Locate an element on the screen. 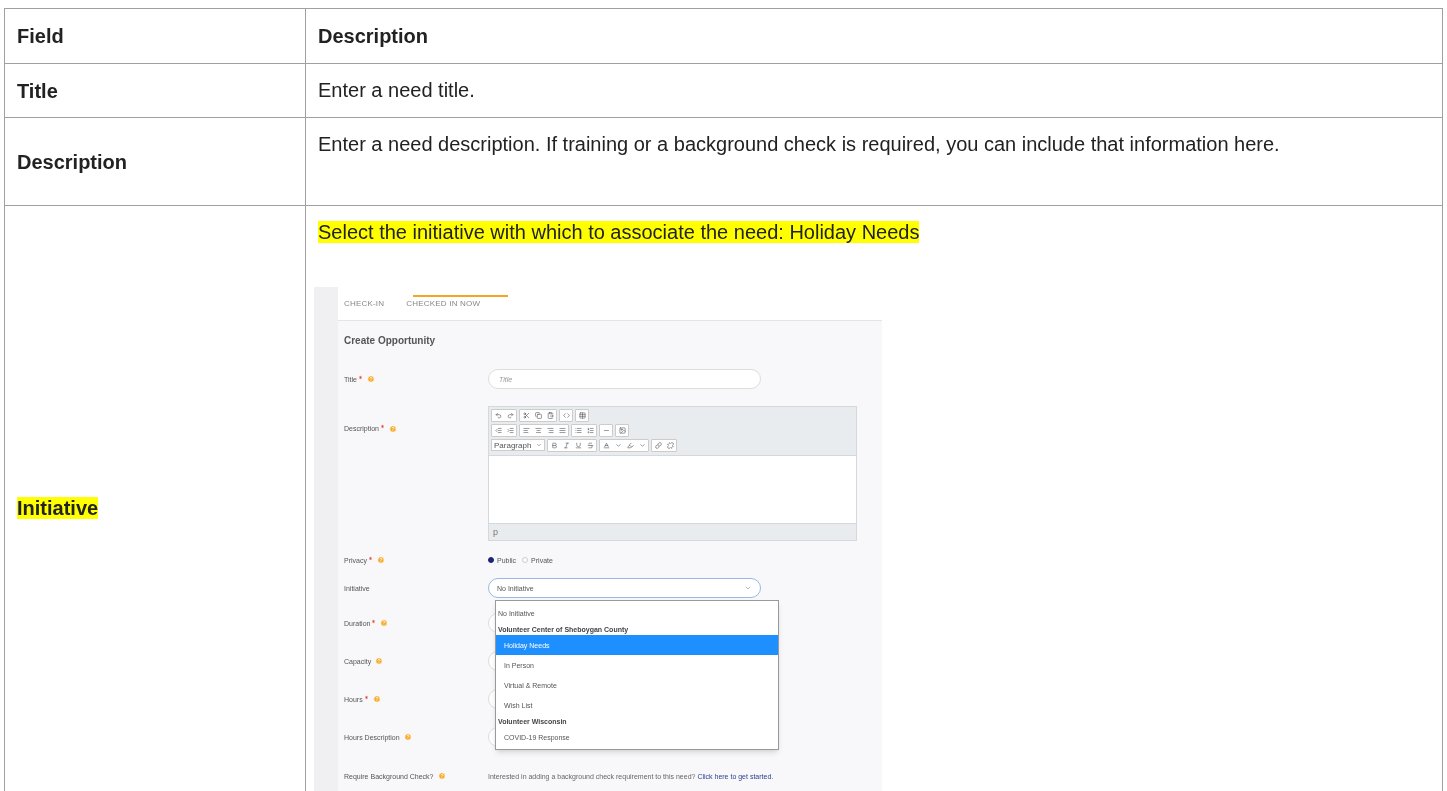  bullet-list-icon is located at coordinates (578, 430).